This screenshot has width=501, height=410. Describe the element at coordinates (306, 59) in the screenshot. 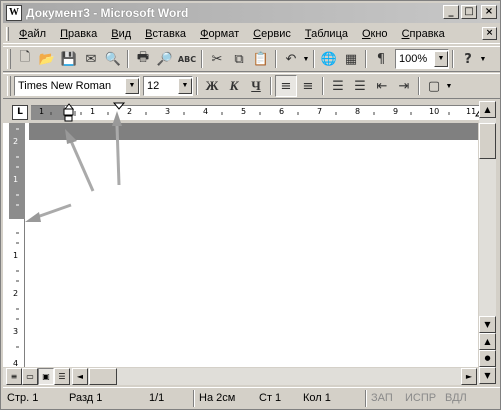

I see `undo-dropdown-icon: ▼` at that location.